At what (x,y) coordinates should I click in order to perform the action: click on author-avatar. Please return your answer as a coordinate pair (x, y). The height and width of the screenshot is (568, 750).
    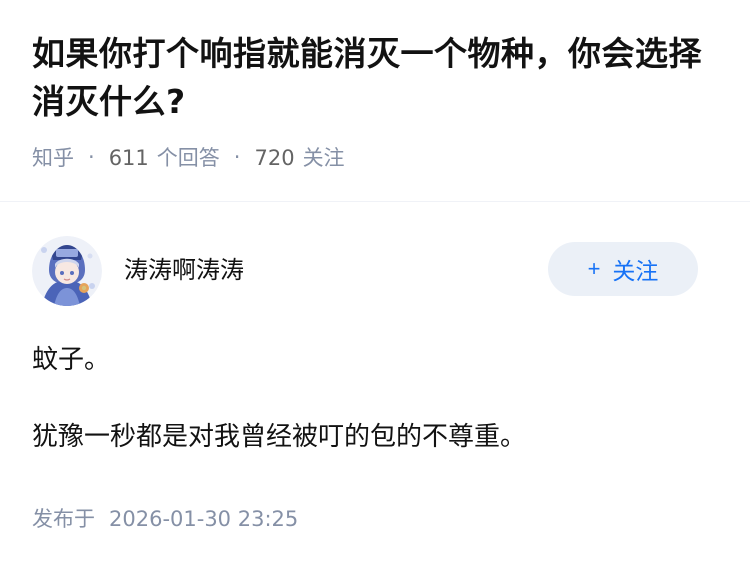
    Looking at the image, I should click on (67, 271).